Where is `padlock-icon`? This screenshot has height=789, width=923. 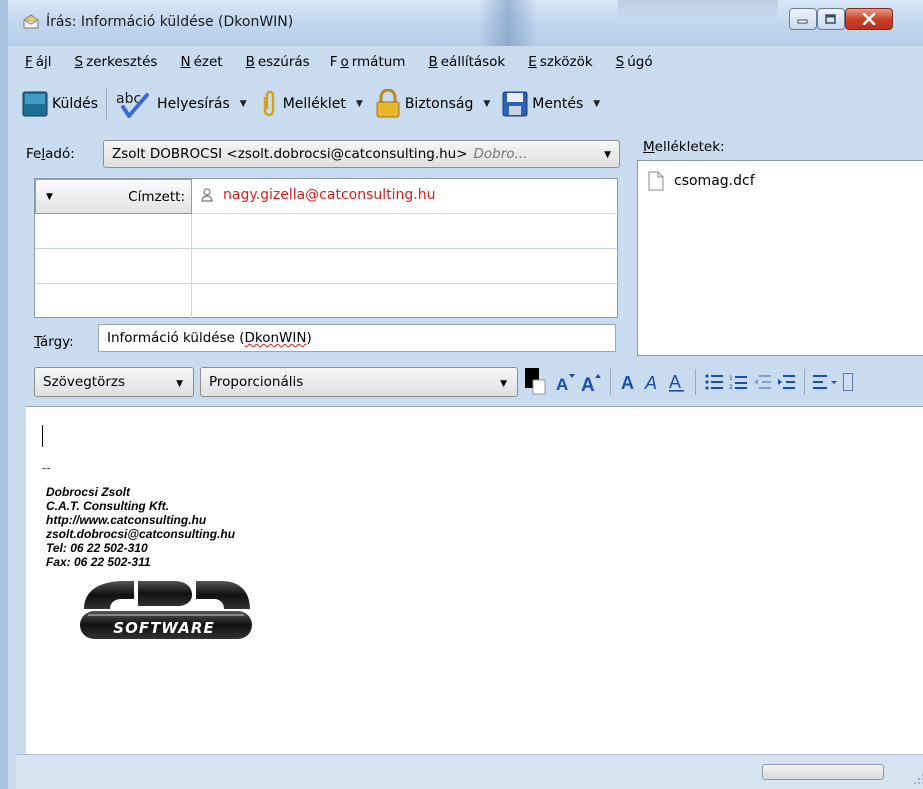 padlock-icon is located at coordinates (388, 103).